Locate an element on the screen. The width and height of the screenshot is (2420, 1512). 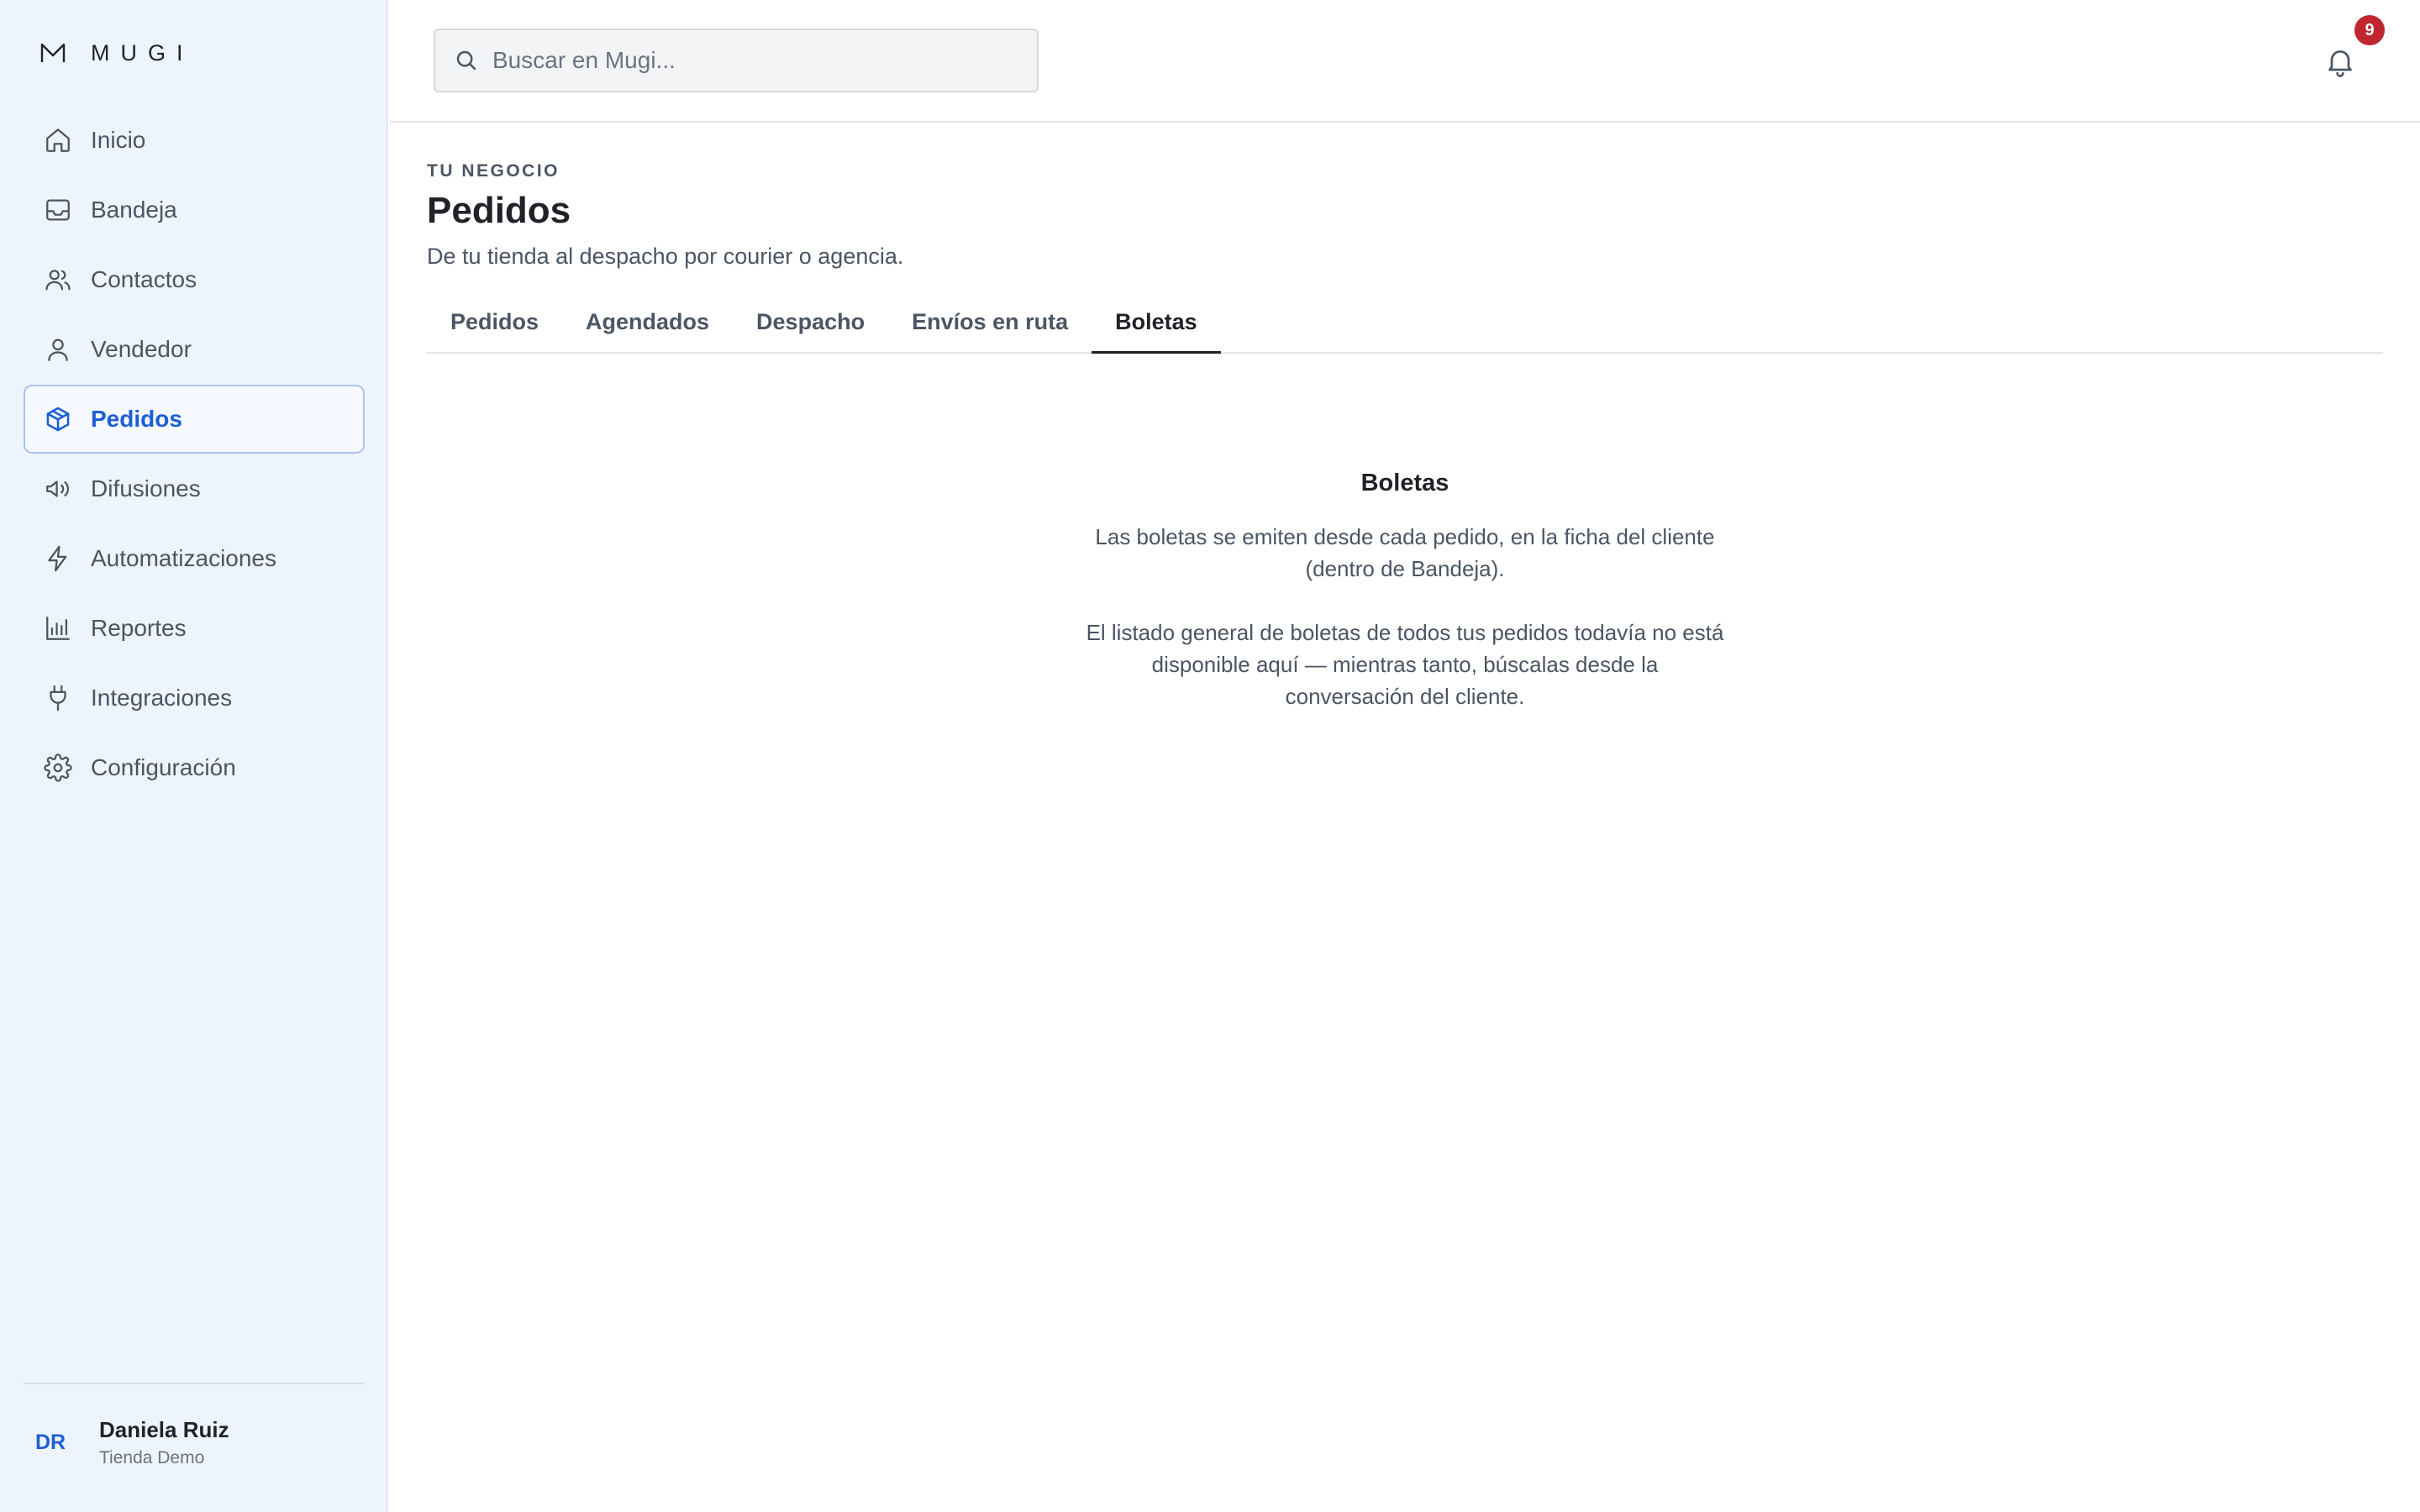
brand-logo: MUGI is located at coordinates (117, 53).